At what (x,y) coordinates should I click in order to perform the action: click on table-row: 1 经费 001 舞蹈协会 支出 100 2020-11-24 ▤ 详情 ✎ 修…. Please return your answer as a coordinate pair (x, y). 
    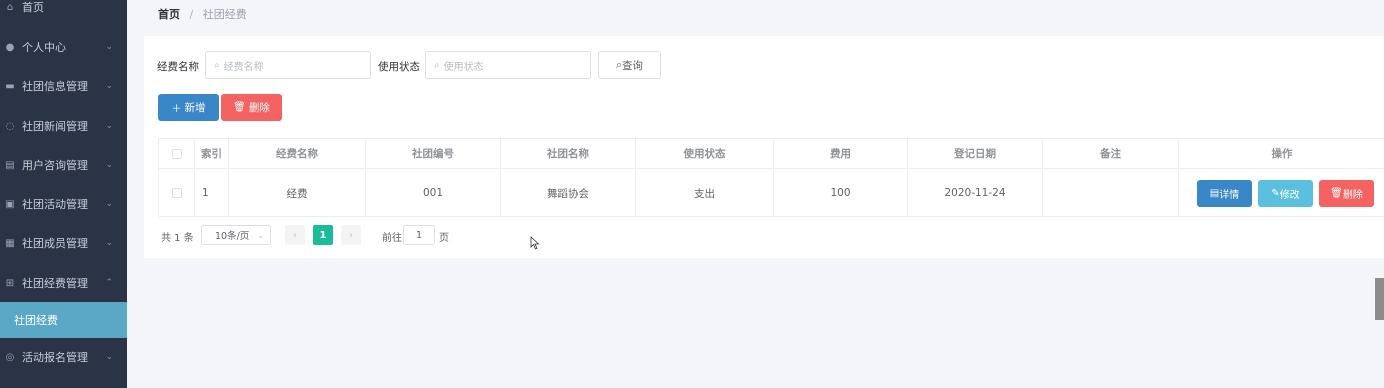
    Looking at the image, I should click on (771, 193).